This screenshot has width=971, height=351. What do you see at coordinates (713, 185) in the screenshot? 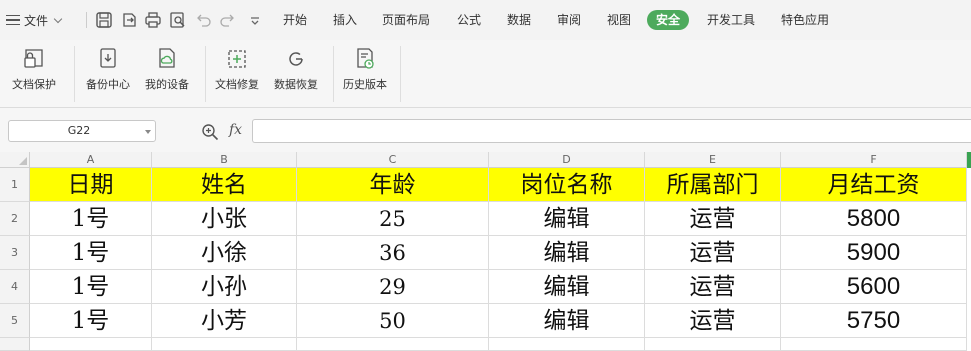
I see `header-cell-department: 所属部门` at bounding box center [713, 185].